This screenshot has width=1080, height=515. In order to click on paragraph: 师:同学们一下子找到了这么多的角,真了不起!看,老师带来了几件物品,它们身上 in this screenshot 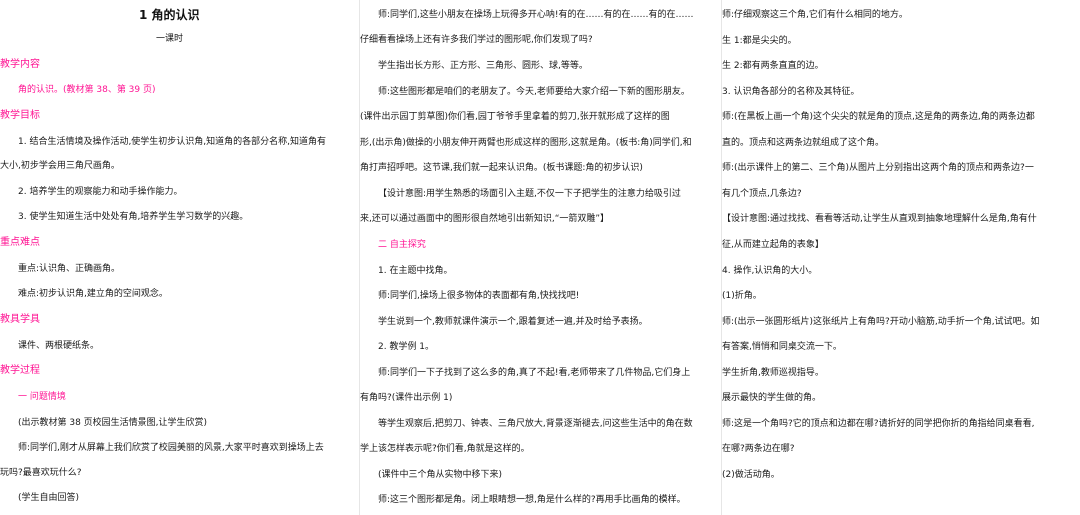, I will do `click(534, 373)`.